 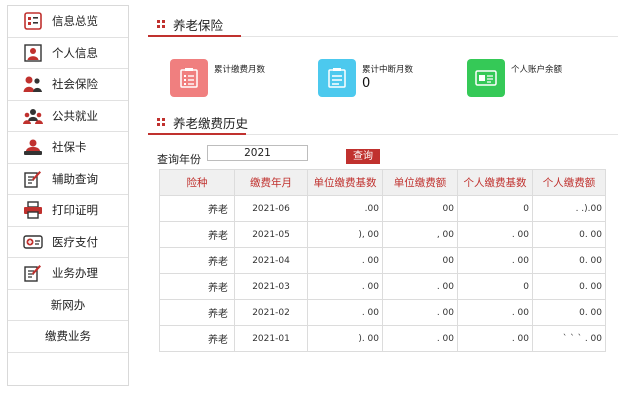 What do you see at coordinates (345, 338) in the screenshot?
I see `cell-unit-base: ). 00` at bounding box center [345, 338].